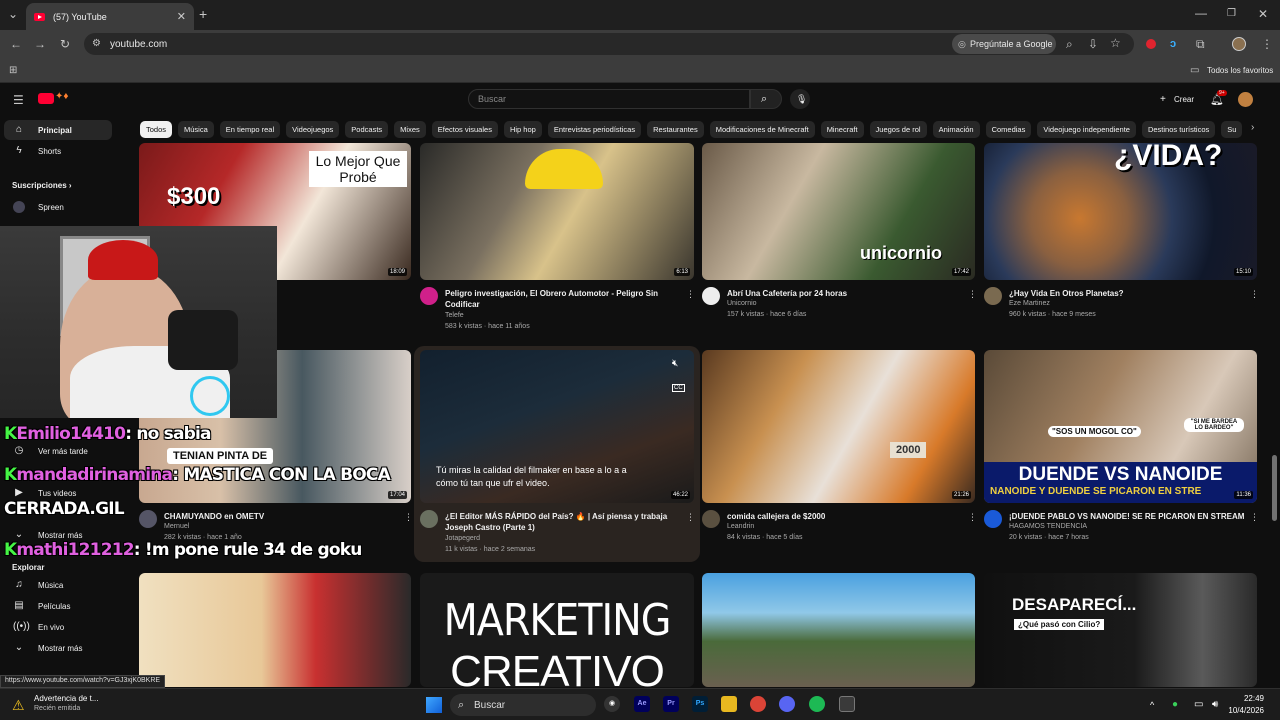 The image size is (1280, 720). I want to click on warning-icon: ⚠, so click(18, 705).